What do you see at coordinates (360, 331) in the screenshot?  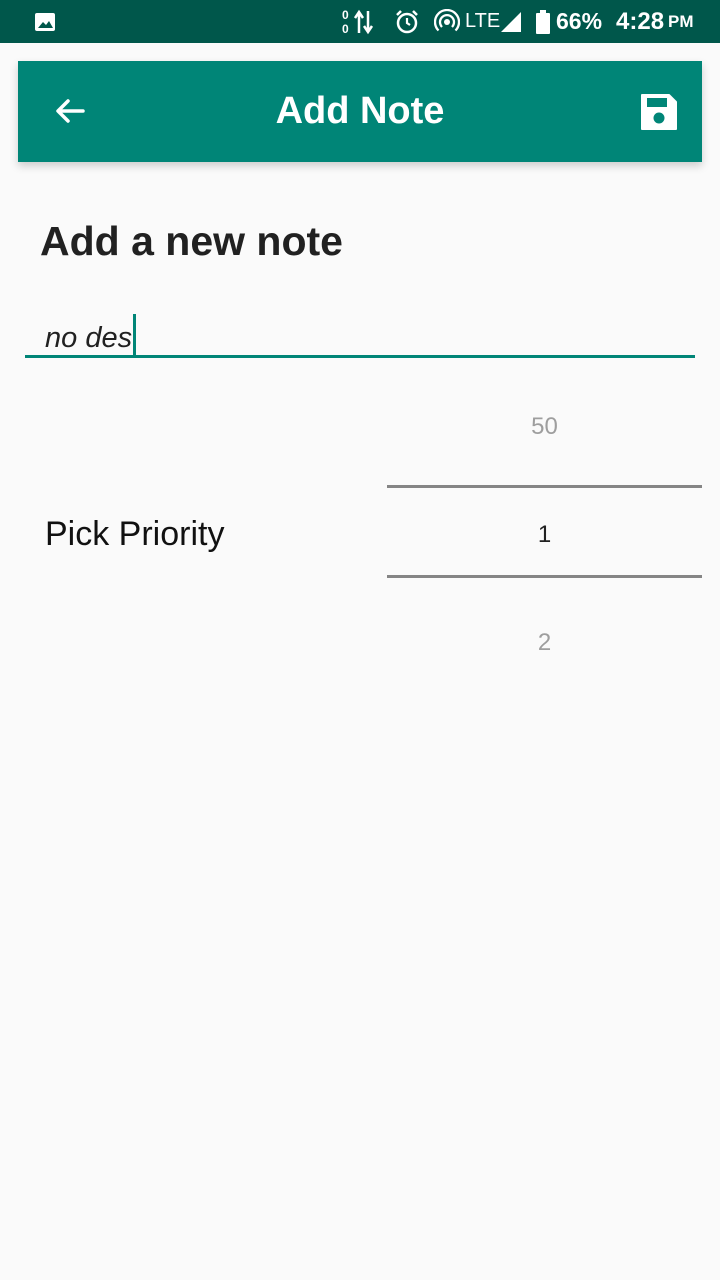 I see `description-input: no des` at bounding box center [360, 331].